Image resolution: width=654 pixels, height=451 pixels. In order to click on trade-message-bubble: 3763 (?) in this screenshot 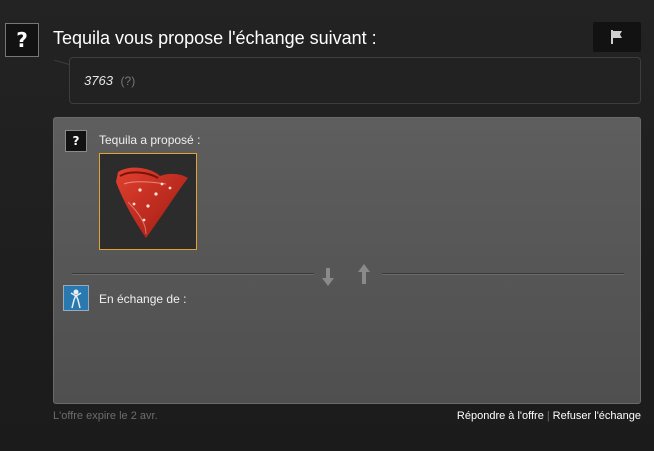, I will do `click(355, 80)`.